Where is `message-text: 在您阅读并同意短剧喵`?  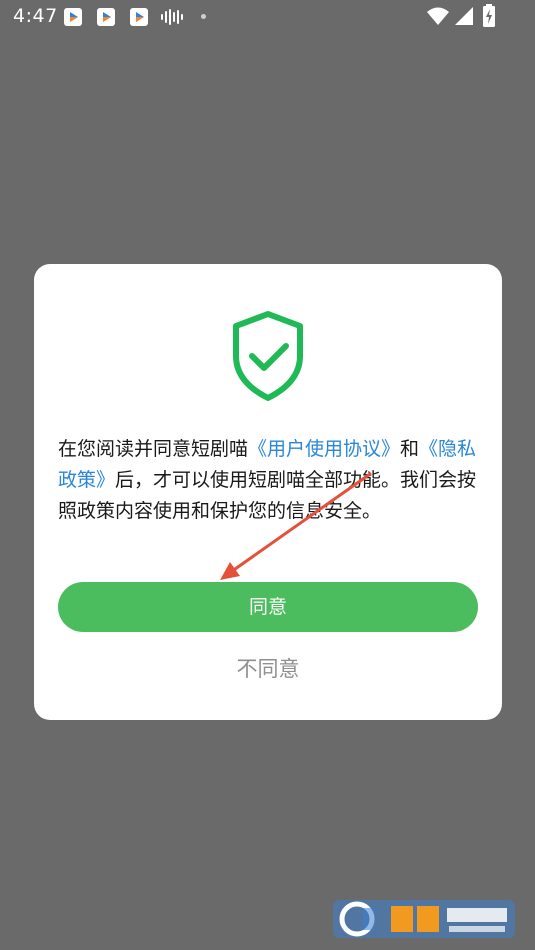 message-text: 在您阅读并同意短剧喵 is located at coordinates (153, 449).